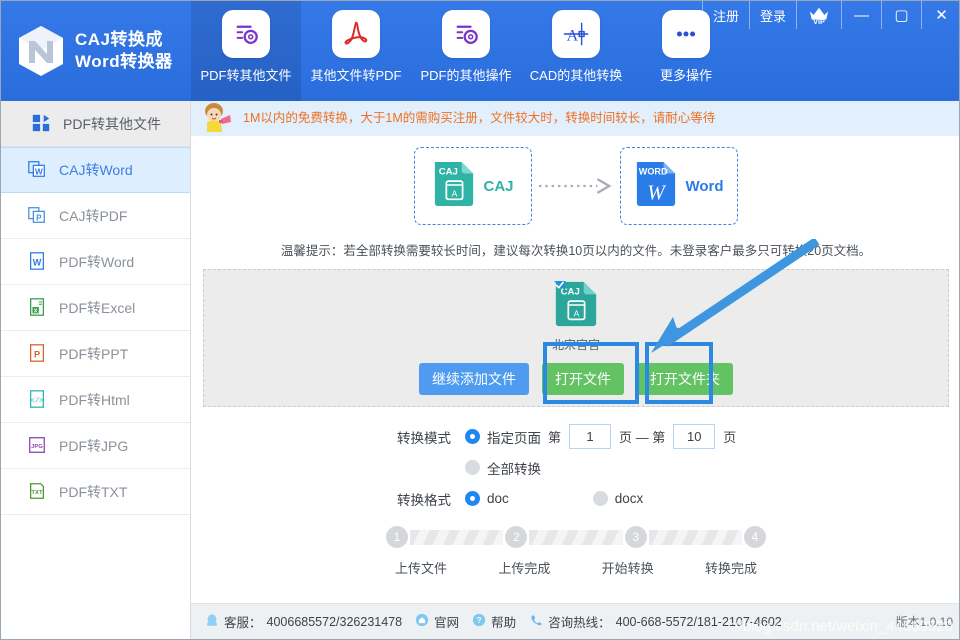  Describe the element at coordinates (95, 446) in the screenshot. I see `sidebar-item-pdf-to-jpg: JPG PDF转JPG` at that location.